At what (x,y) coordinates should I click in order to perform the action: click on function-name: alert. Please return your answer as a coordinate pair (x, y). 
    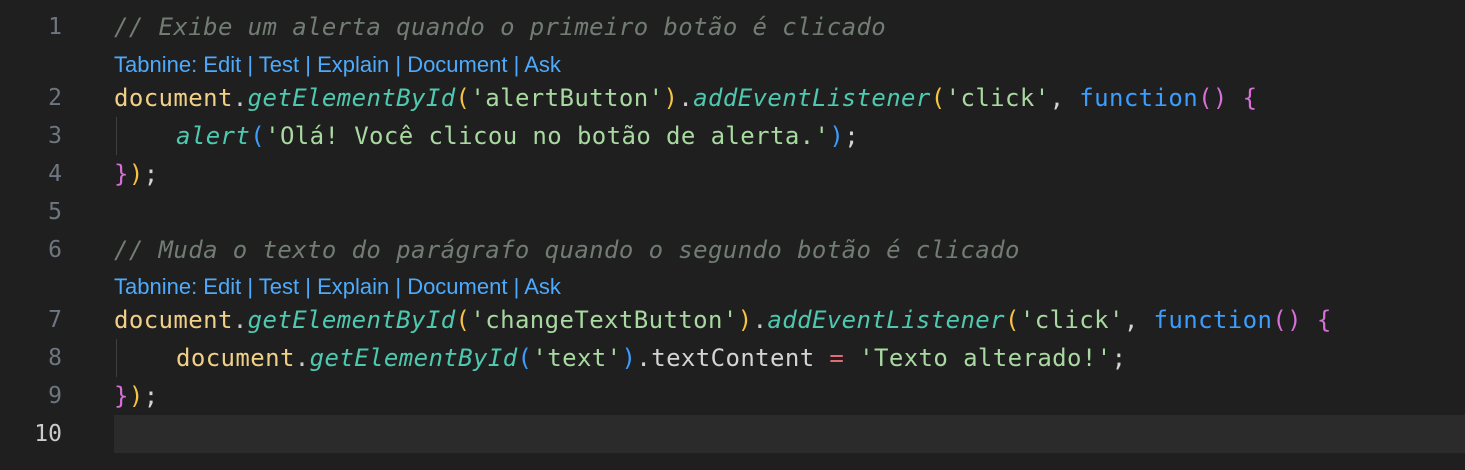
    Looking at the image, I should click on (213, 136).